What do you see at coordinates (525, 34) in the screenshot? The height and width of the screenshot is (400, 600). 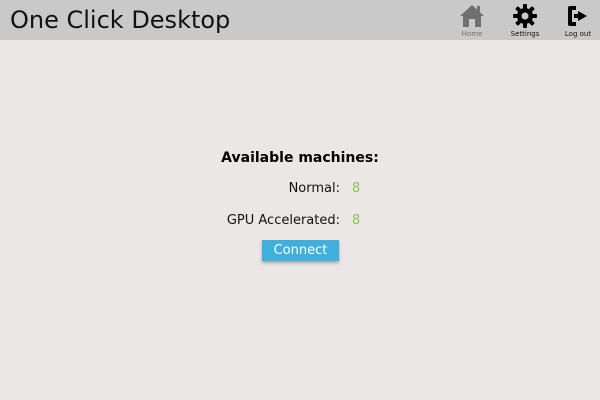 I see `nav-settings-label: Settings` at bounding box center [525, 34].